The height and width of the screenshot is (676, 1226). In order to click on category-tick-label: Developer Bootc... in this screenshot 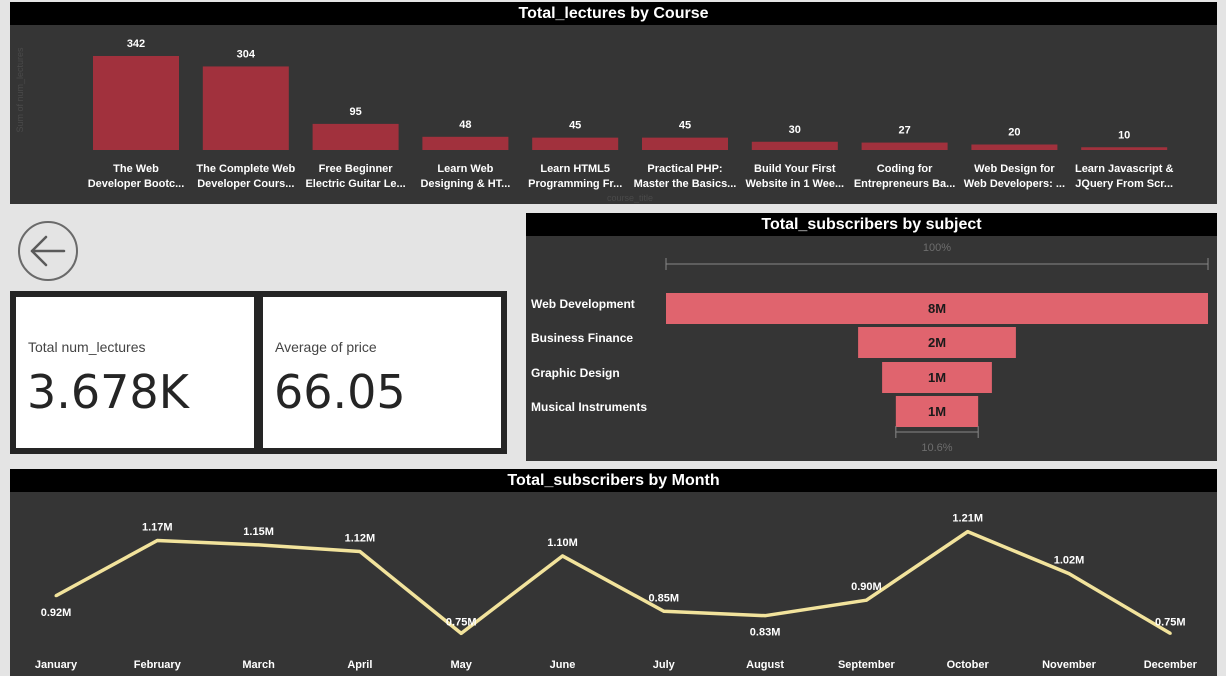, I will do `click(136, 184)`.